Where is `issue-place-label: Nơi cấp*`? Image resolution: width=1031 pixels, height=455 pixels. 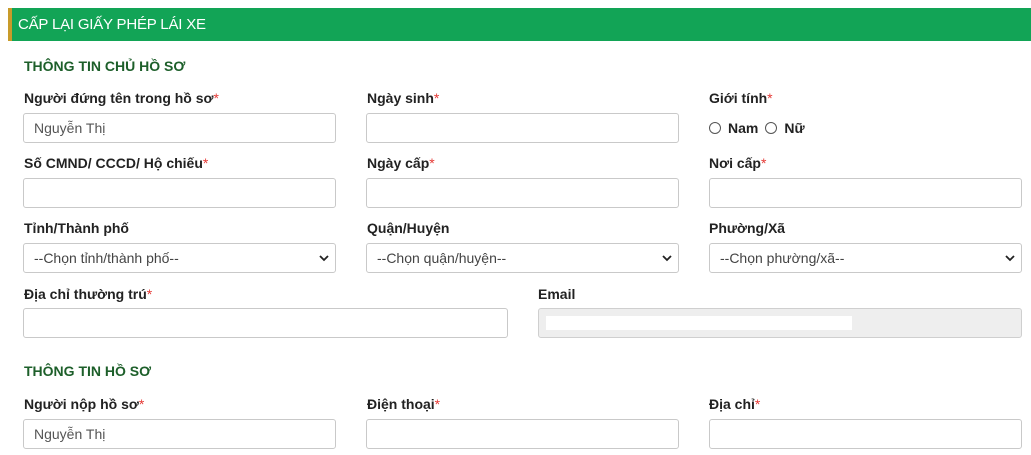 issue-place-label: Nơi cấp* is located at coordinates (738, 163).